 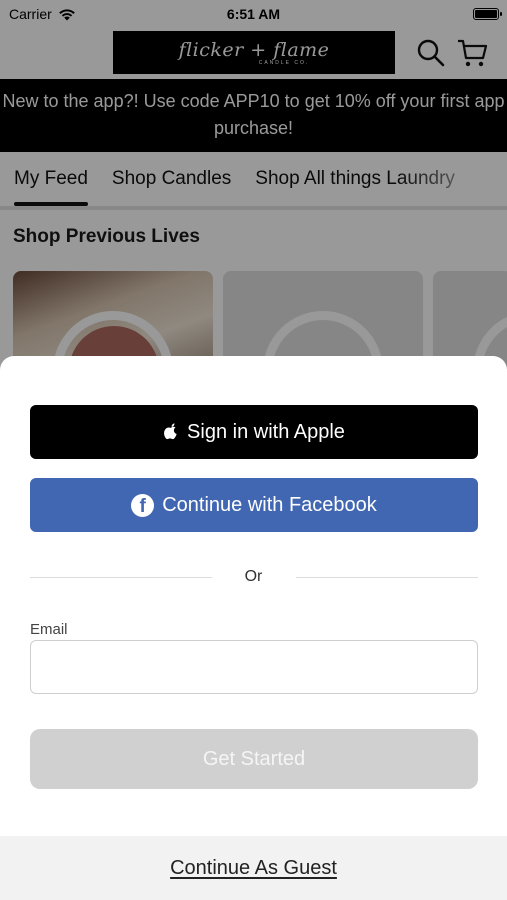 What do you see at coordinates (387, 577) in the screenshot?
I see `divider-line-right` at bounding box center [387, 577].